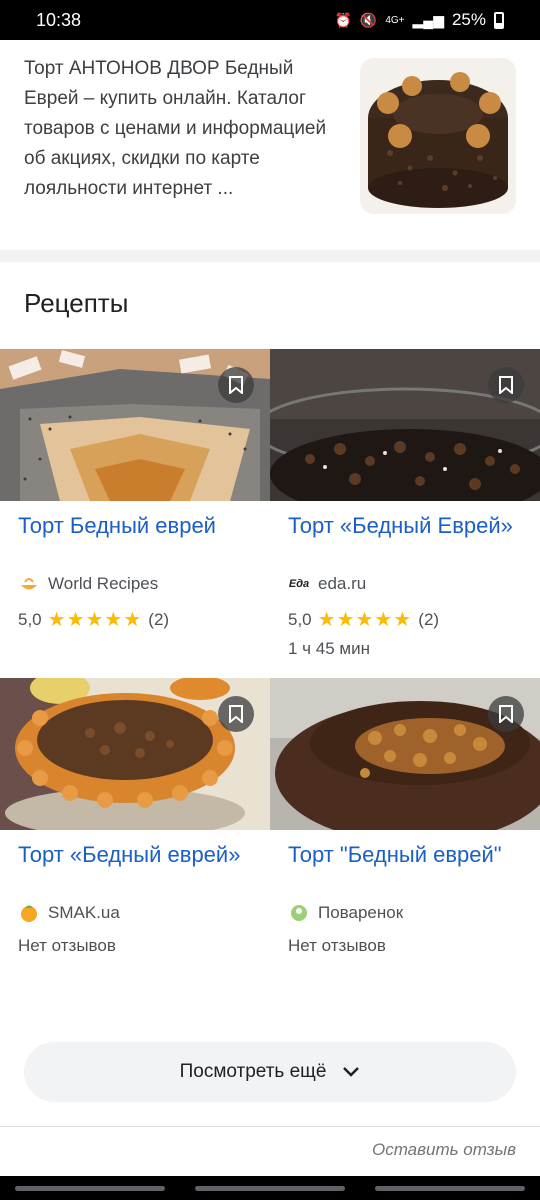 This screenshot has height=1200, width=540. What do you see at coordinates (299, 913) in the screenshot?
I see `povarenok-icon` at bounding box center [299, 913].